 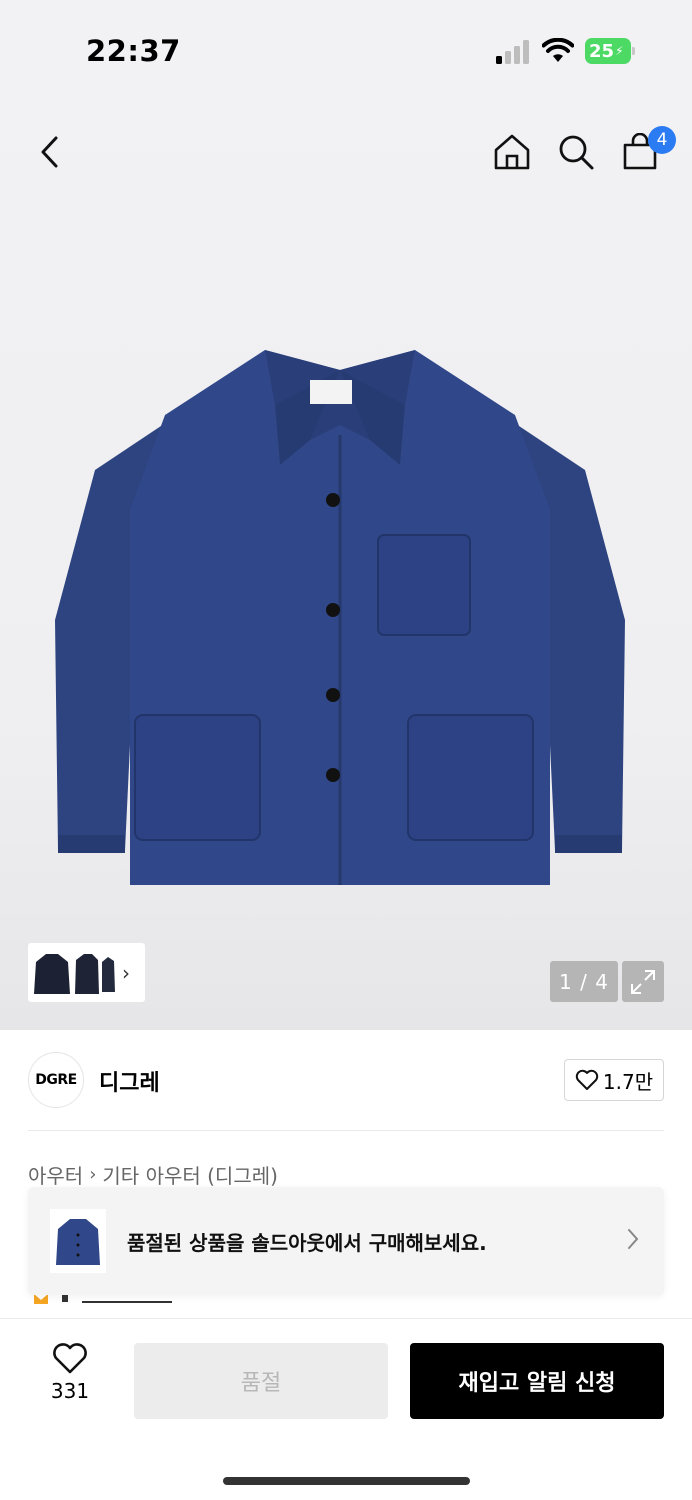 I want to click on breadcrumb-category: 아우터, so click(x=55, y=1174).